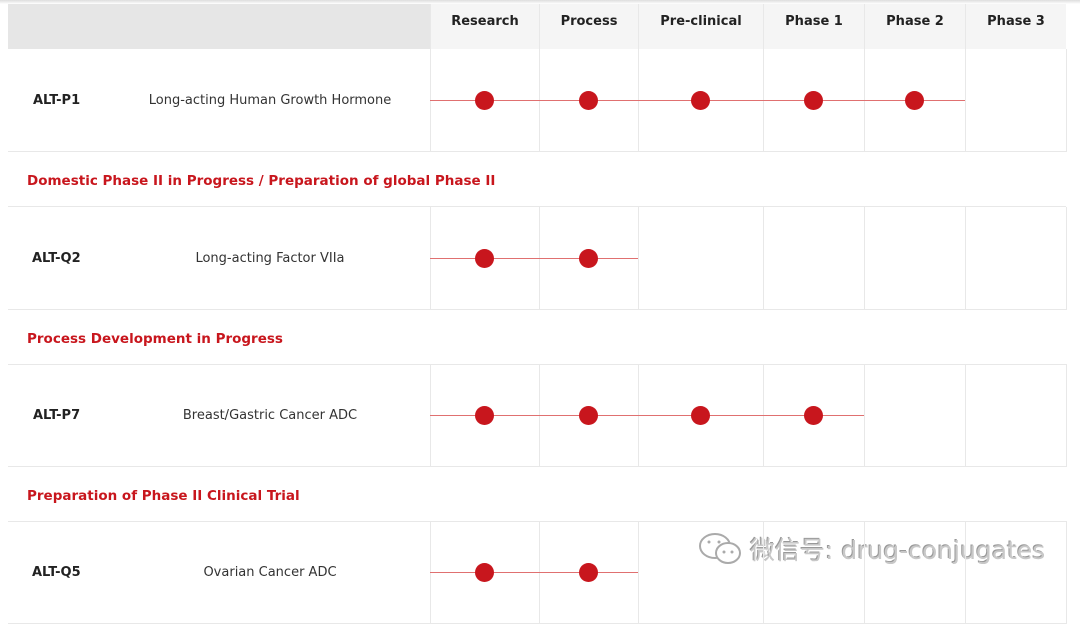 This screenshot has height=624, width=1080. I want to click on header-phase-1: Phase 1, so click(813, 26).